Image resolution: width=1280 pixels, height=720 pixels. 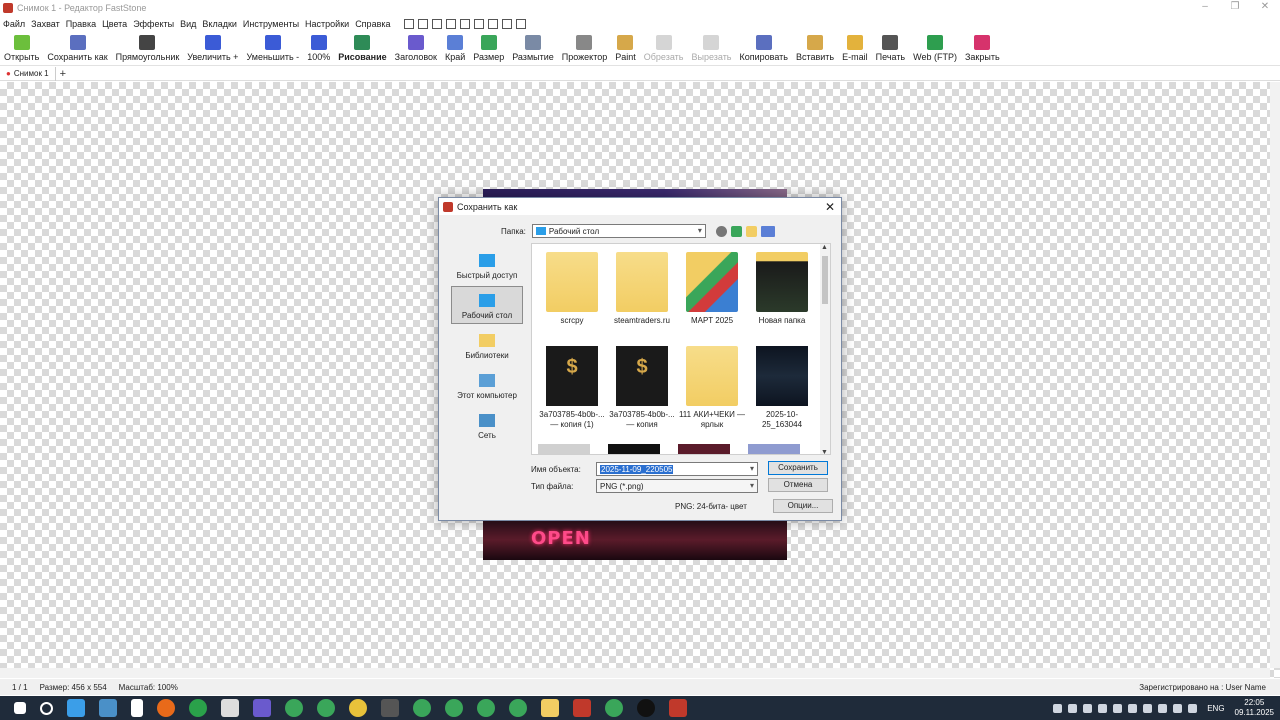 What do you see at coordinates (487, 385) in the screenshot?
I see `place-3: Этот компьютер` at bounding box center [487, 385].